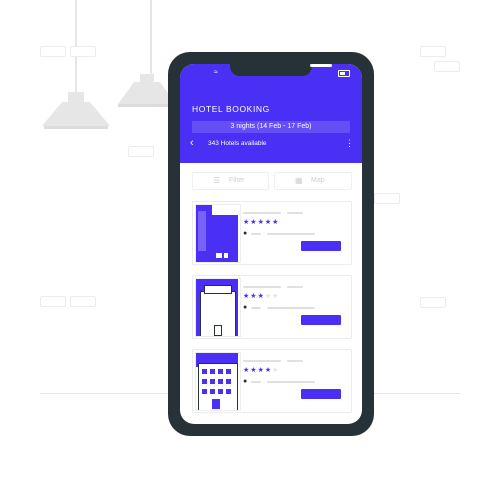 The width and height of the screenshot is (500, 500). What do you see at coordinates (349, 143) in the screenshot?
I see `kebab-menu-icon: ⋮` at bounding box center [349, 143].